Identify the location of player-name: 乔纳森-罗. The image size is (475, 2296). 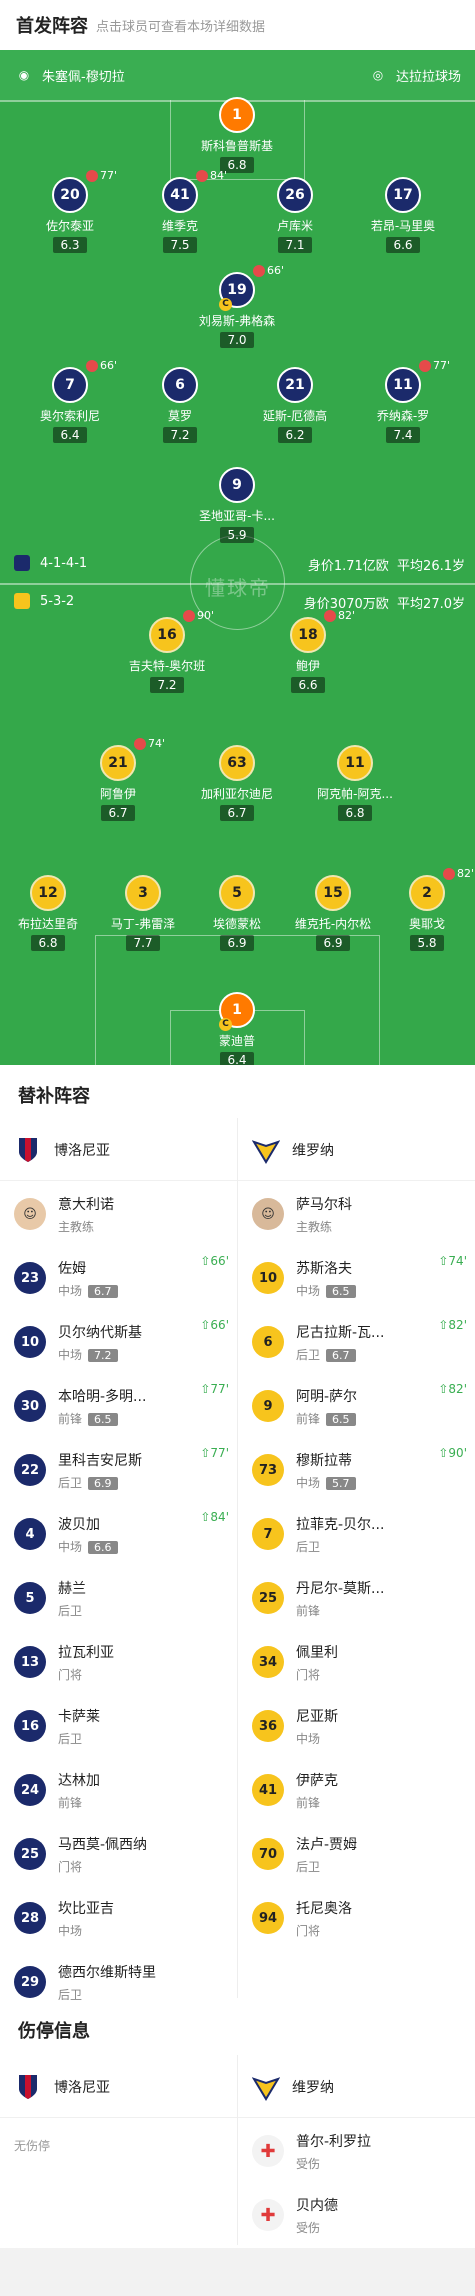
(403, 416).